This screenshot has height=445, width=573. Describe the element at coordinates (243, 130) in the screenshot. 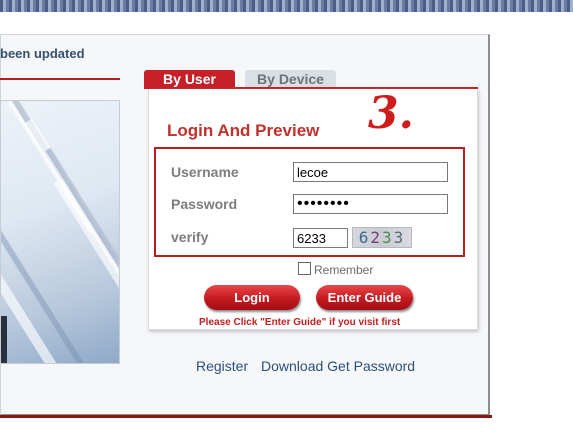

I see `login-title: Login And Preview` at that location.